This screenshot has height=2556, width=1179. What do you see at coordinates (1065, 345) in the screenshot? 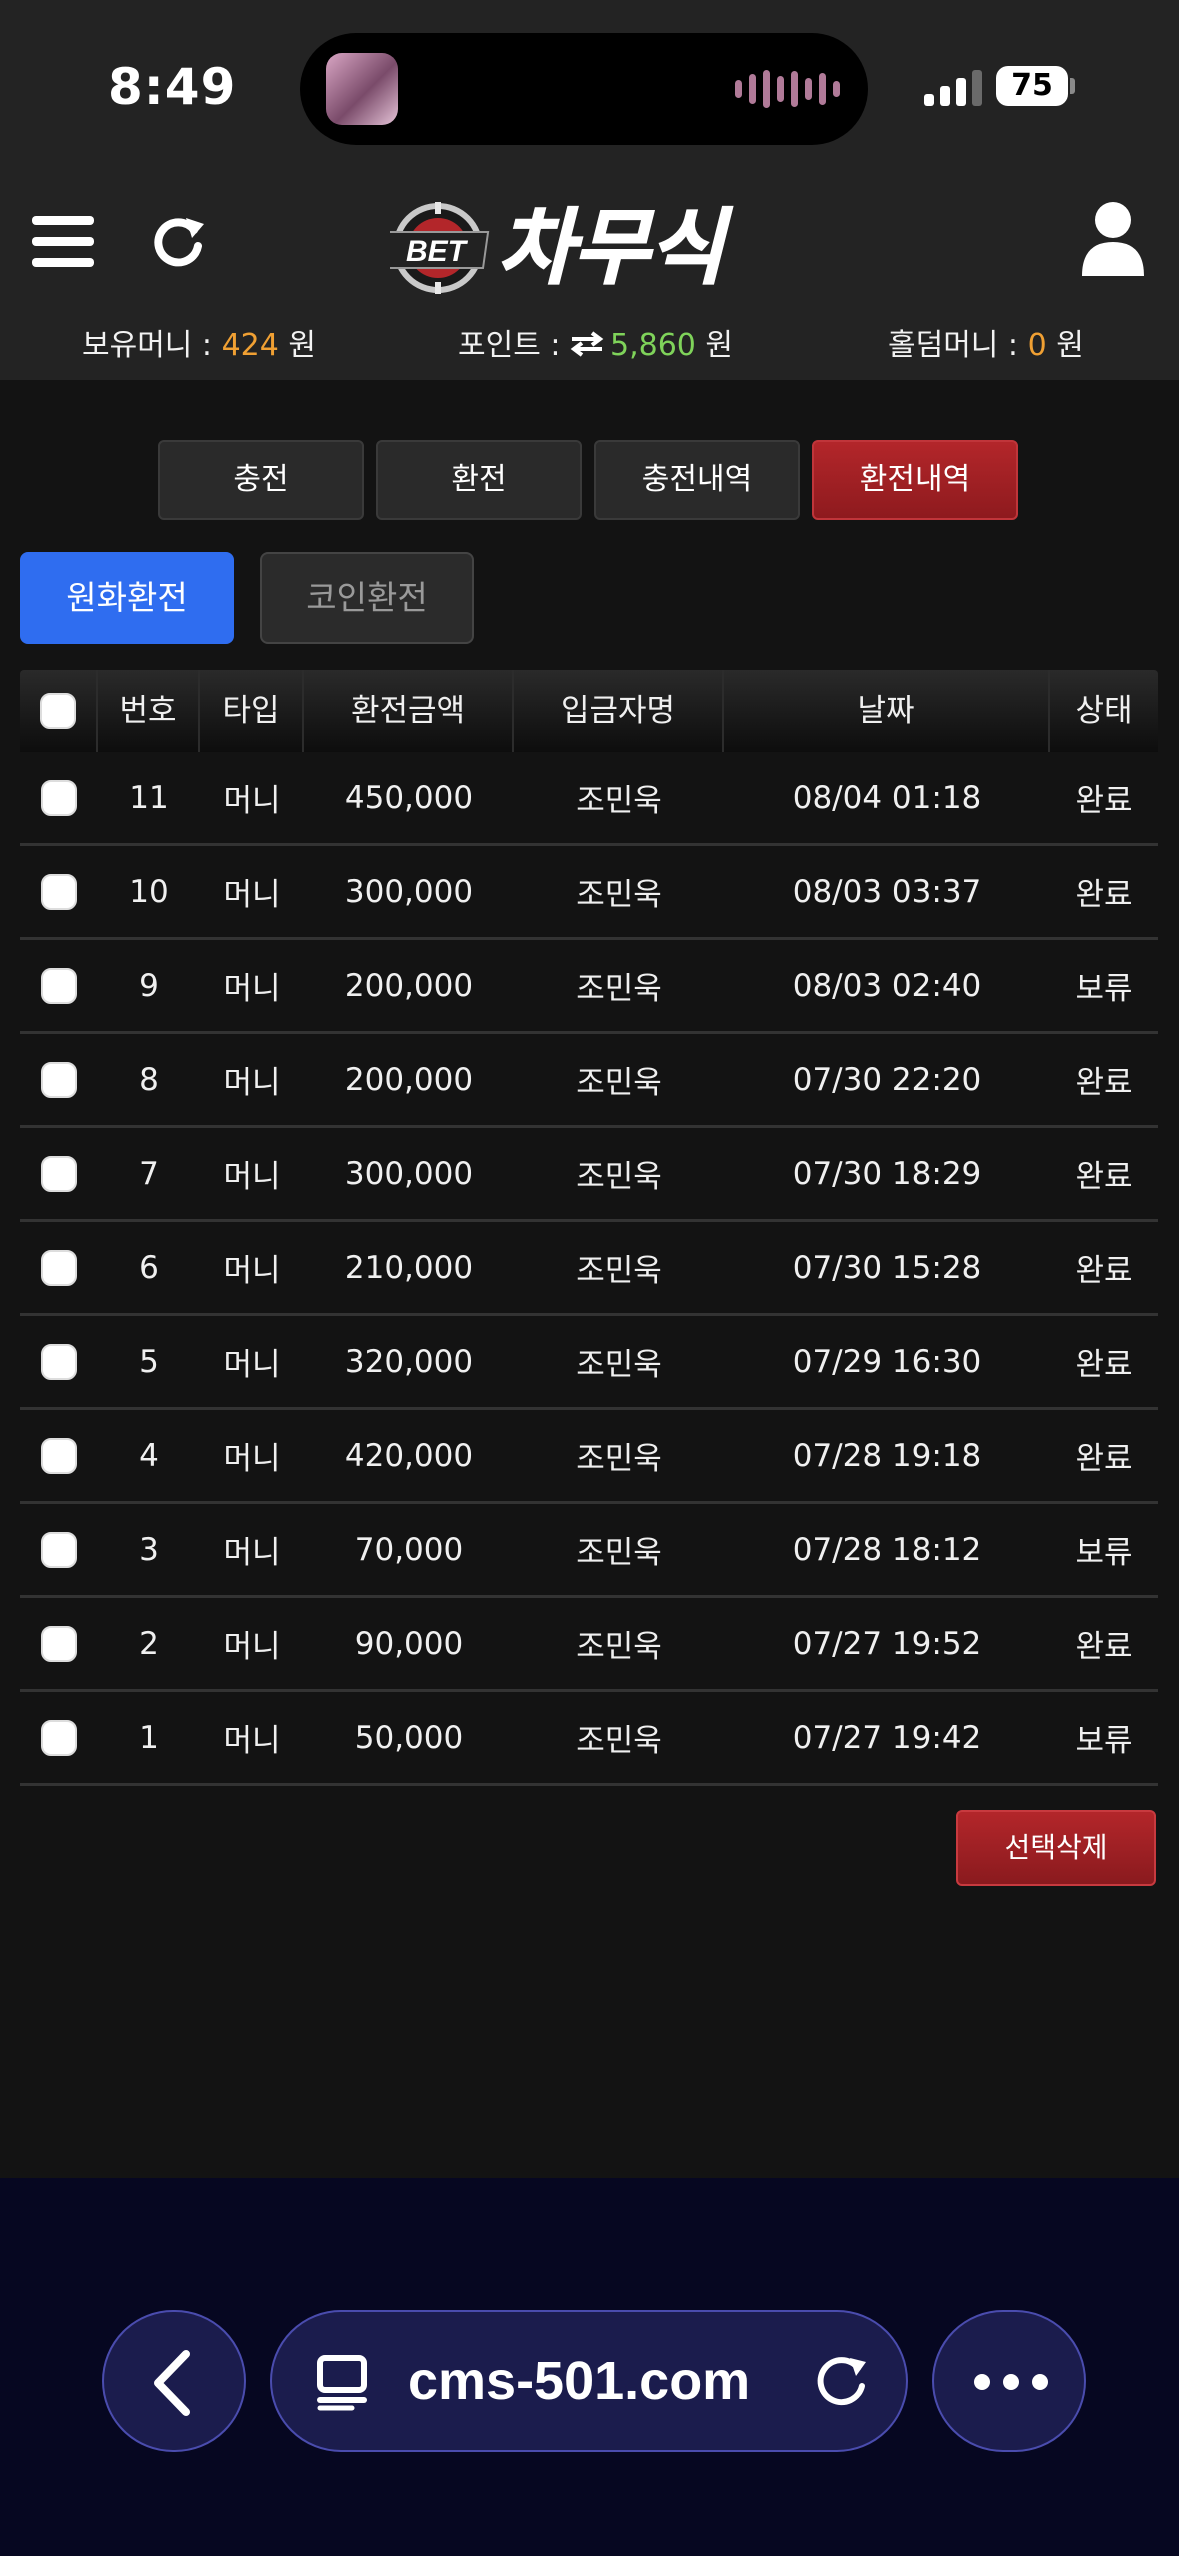
I see `holdem-unit: 원` at bounding box center [1065, 345].